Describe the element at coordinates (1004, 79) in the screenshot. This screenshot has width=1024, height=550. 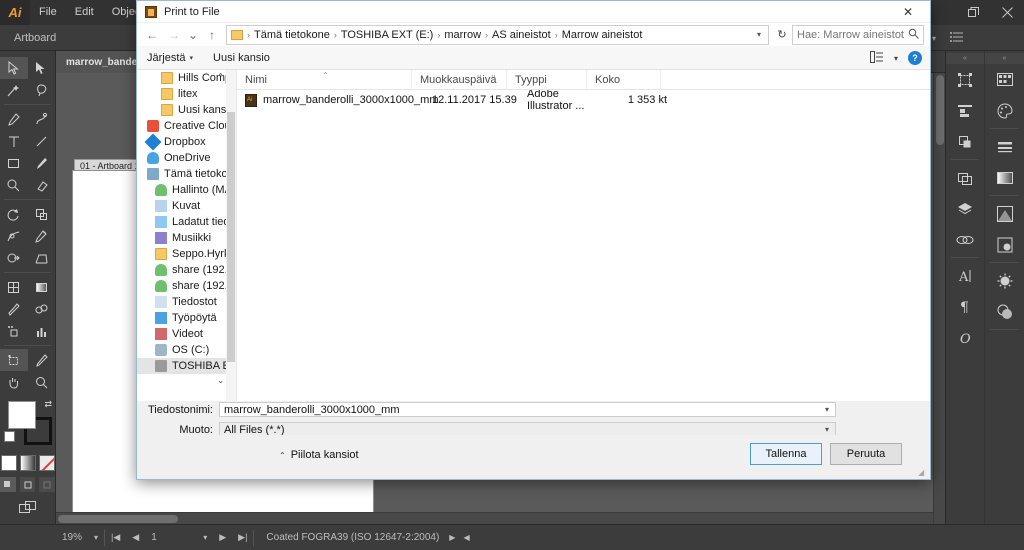
I see `swatches-panel-icon` at that location.